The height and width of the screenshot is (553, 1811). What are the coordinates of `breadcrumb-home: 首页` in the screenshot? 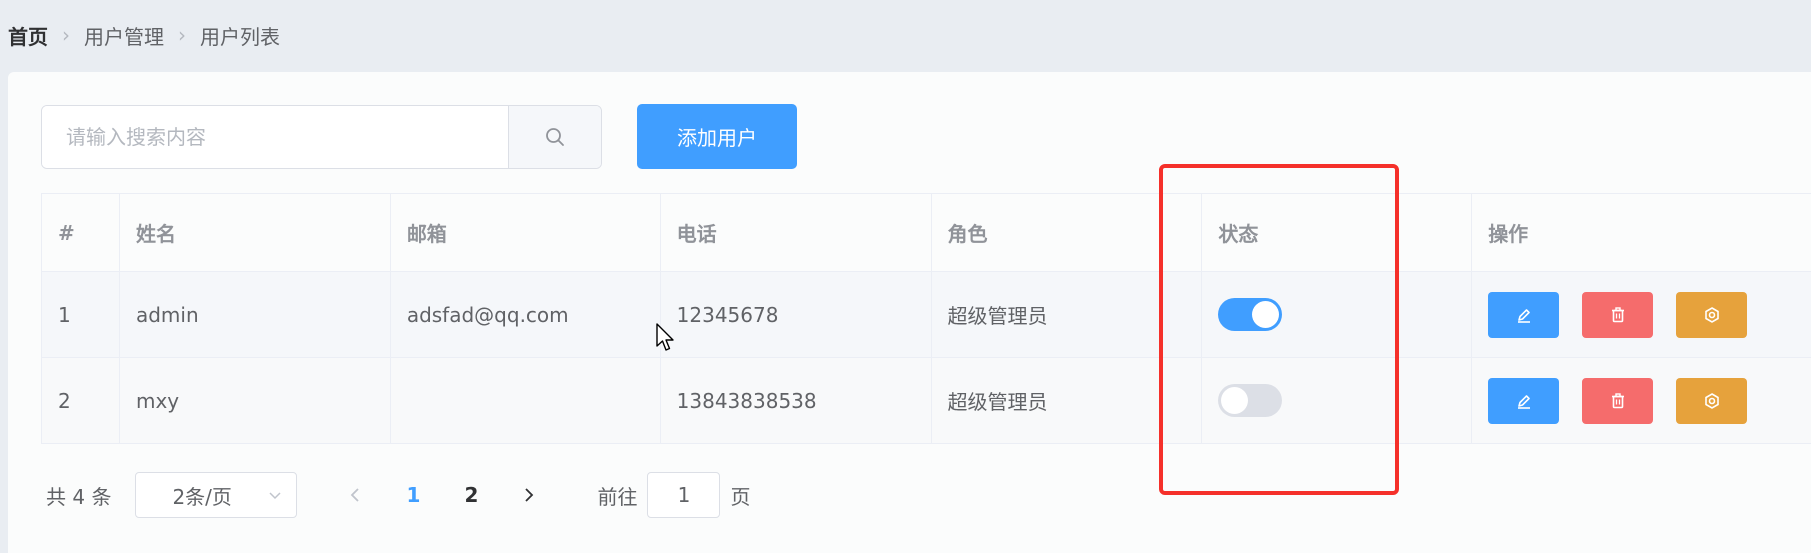 It's located at (28, 35).